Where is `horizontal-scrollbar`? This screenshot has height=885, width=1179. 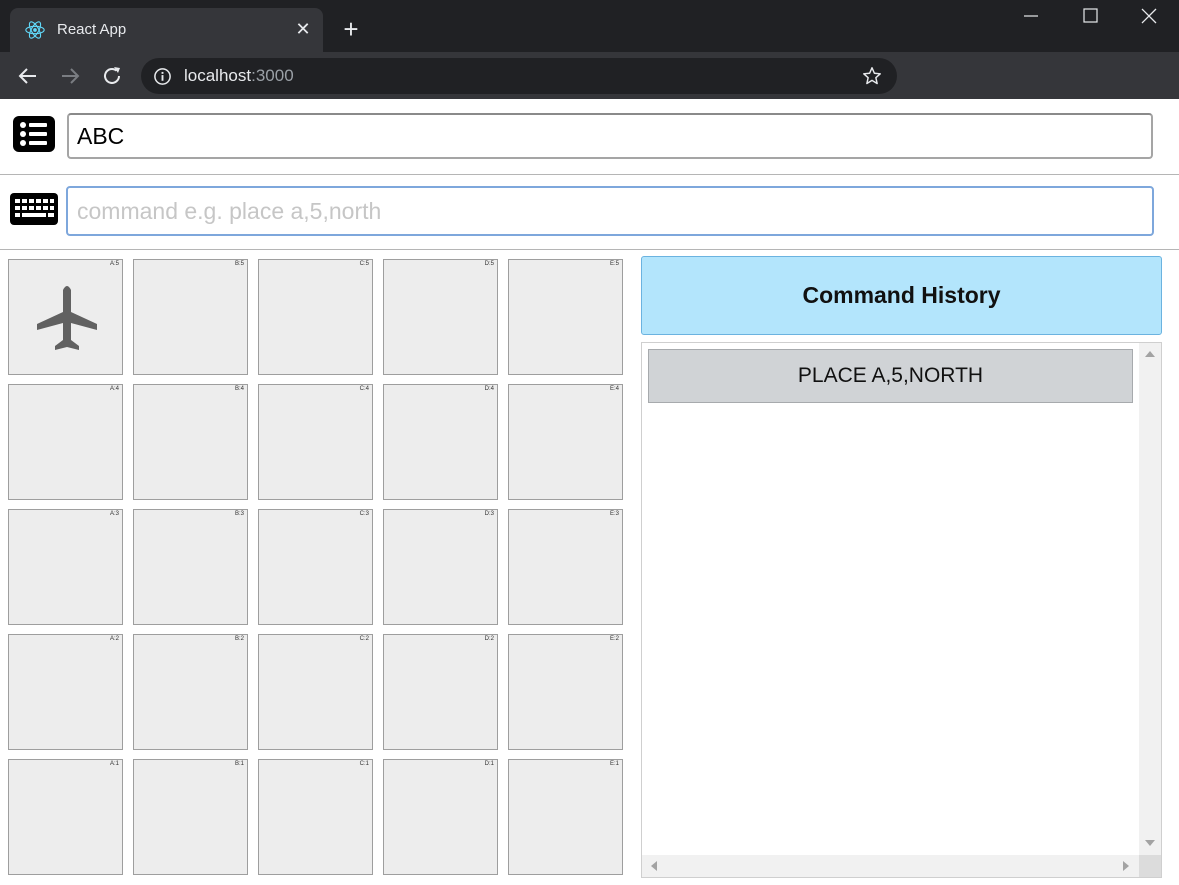
horizontal-scrollbar is located at coordinates (890, 866).